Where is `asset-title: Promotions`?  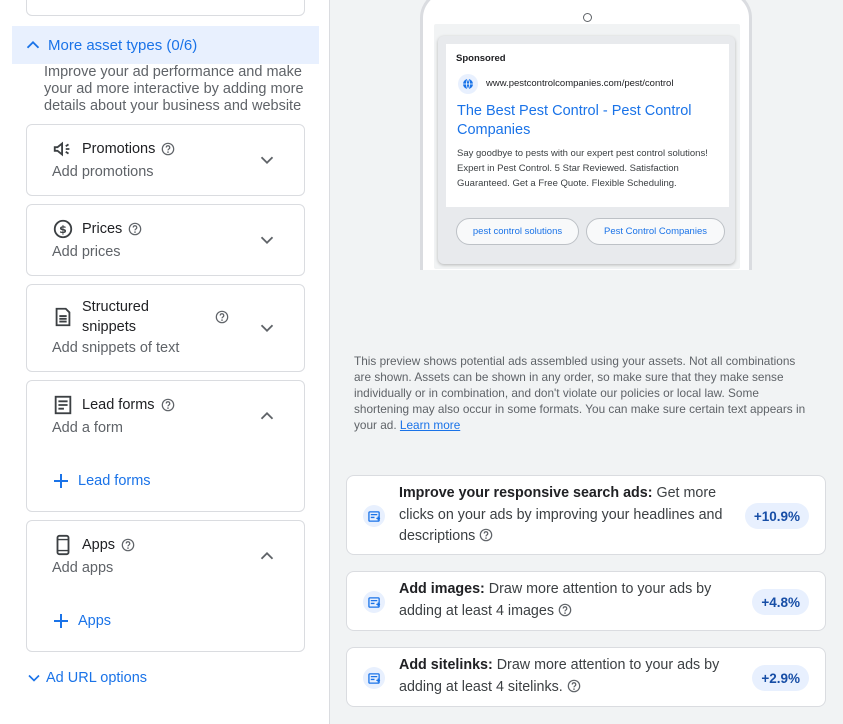 asset-title: Promotions is located at coordinates (128, 149).